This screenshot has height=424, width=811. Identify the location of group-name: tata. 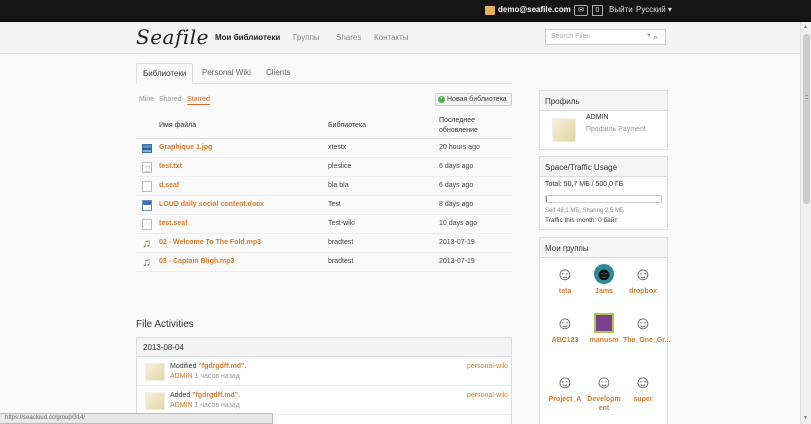
(565, 291).